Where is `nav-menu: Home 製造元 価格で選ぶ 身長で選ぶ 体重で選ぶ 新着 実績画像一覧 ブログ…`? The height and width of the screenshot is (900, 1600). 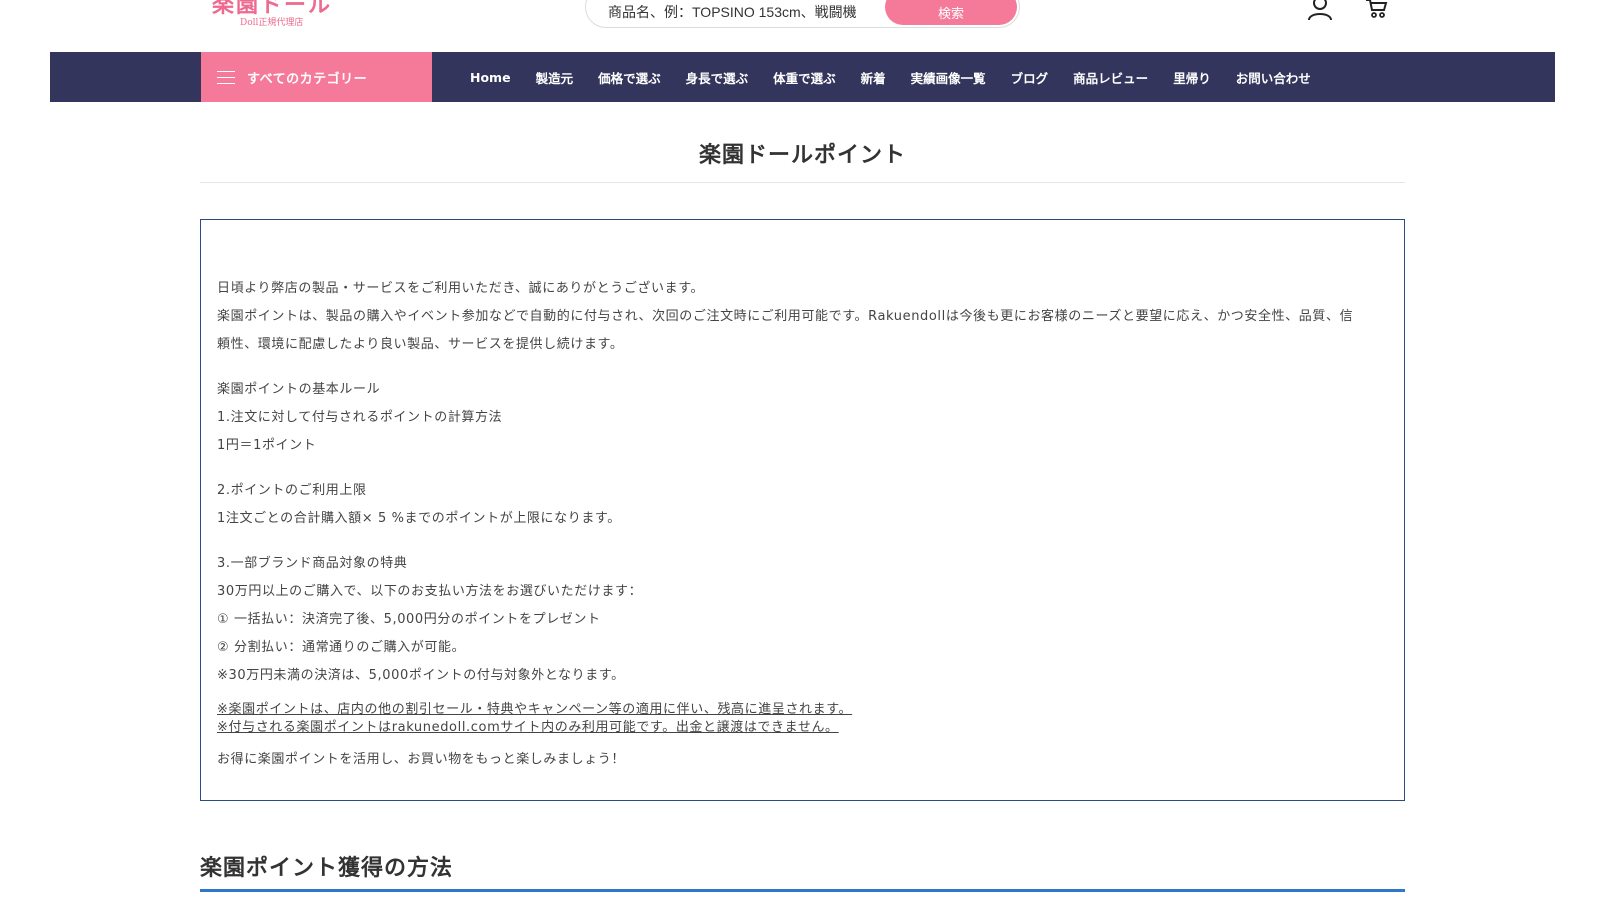 nav-menu: Home 製造元 価格で選ぶ 身長で選ぶ 体重で選ぶ 新着 実績画像一覧 ブログ… is located at coordinates (903, 77).